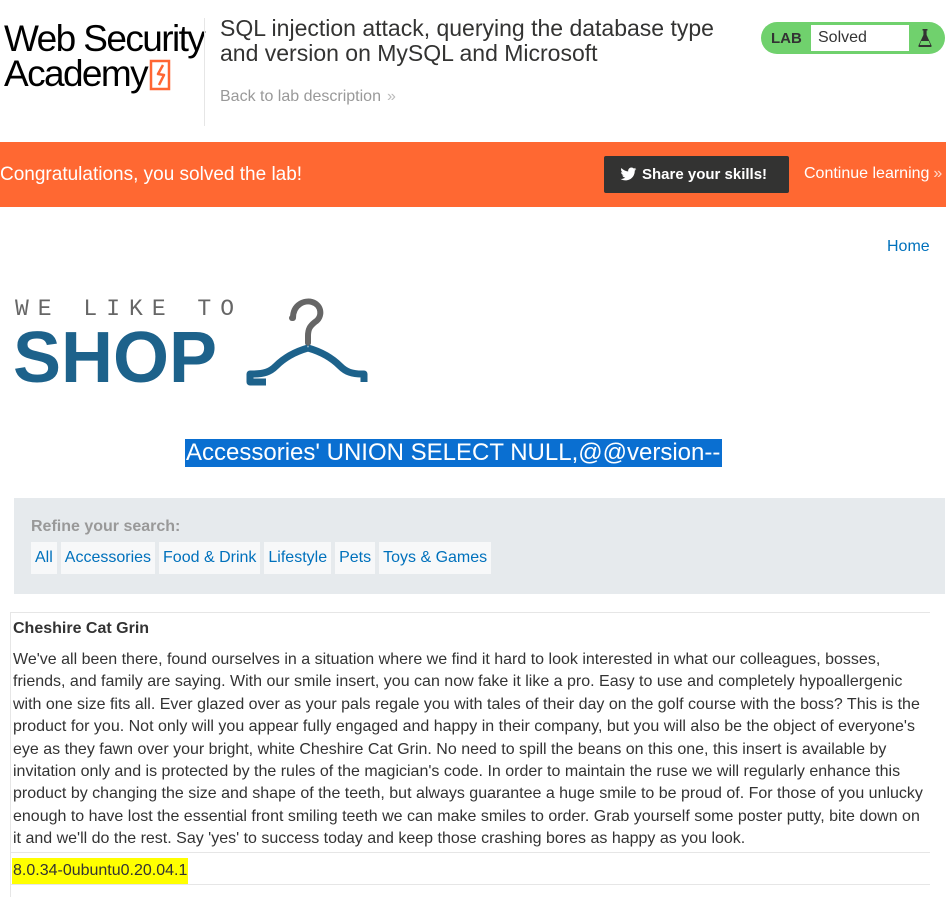 The image size is (946, 897). Describe the element at coordinates (115, 358) in the screenshot. I see `shop-logo-name: SHOP` at that location.